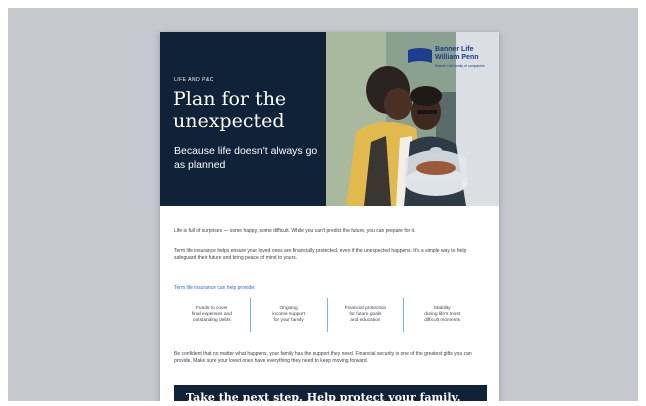 Image resolution: width=646 pixels, height=406 pixels. I want to click on benefits-callout: Term life insurance can help provide:, so click(215, 288).